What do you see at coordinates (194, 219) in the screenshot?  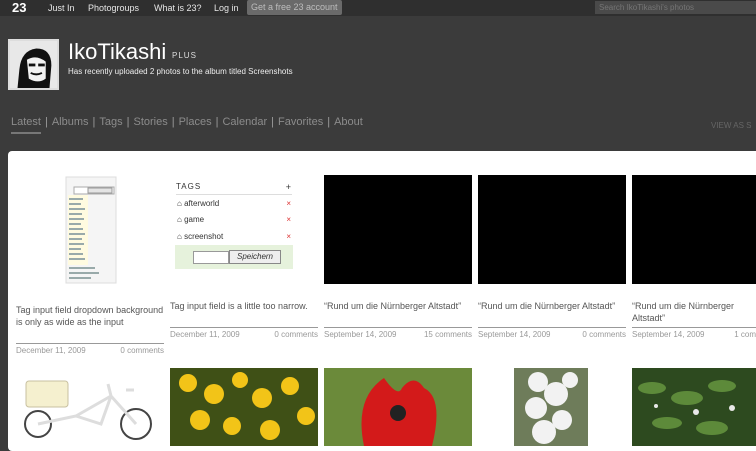 I see `tag-name: game` at bounding box center [194, 219].